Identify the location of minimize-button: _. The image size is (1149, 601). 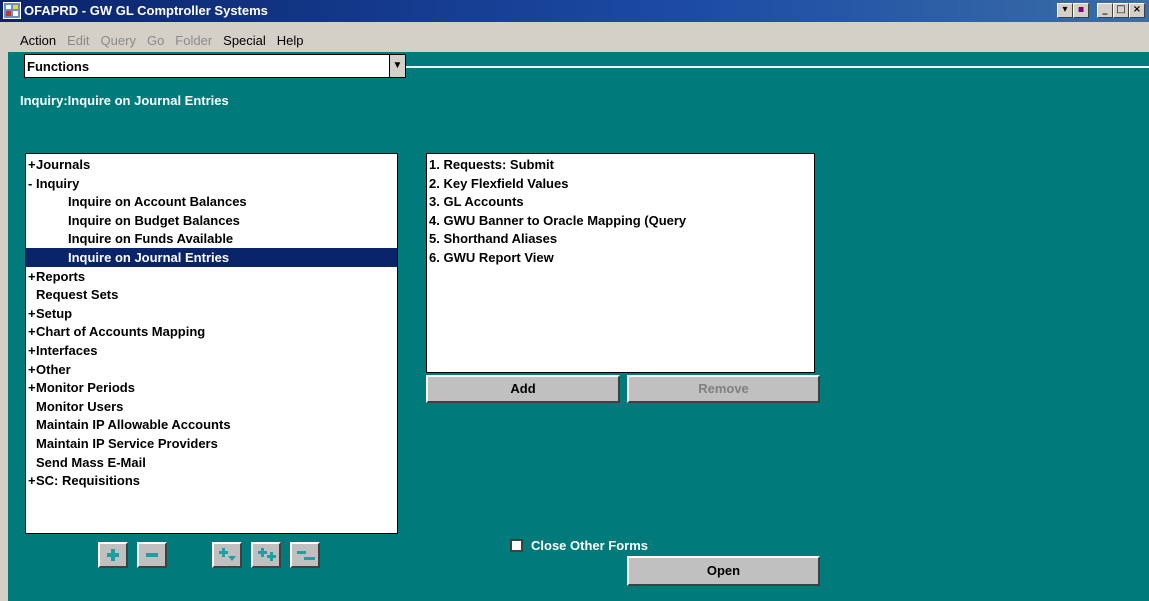
(1105, 10).